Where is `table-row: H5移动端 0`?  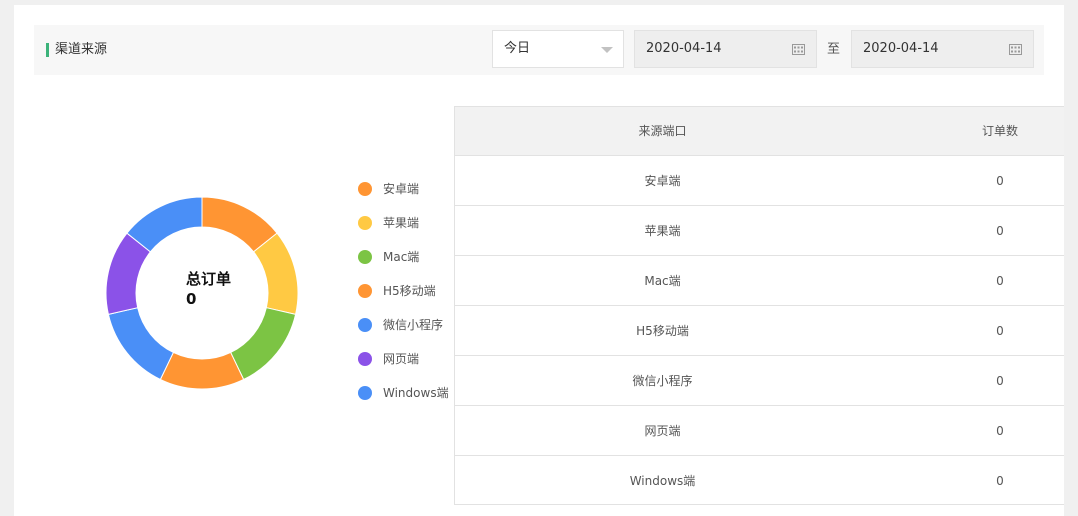
table-row: H5移动端 0 is located at coordinates (759, 330).